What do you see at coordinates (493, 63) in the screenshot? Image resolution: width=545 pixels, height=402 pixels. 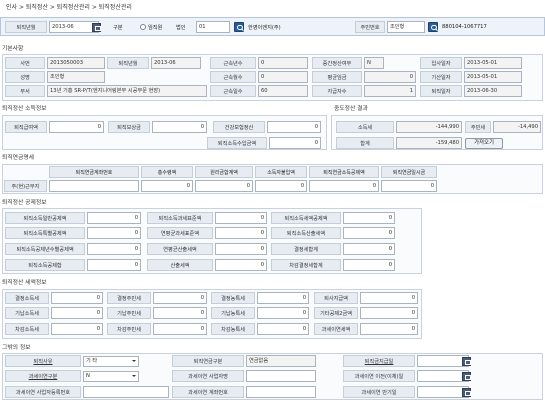 I see `join-date-field: 2013-05-01` at bounding box center [493, 63].